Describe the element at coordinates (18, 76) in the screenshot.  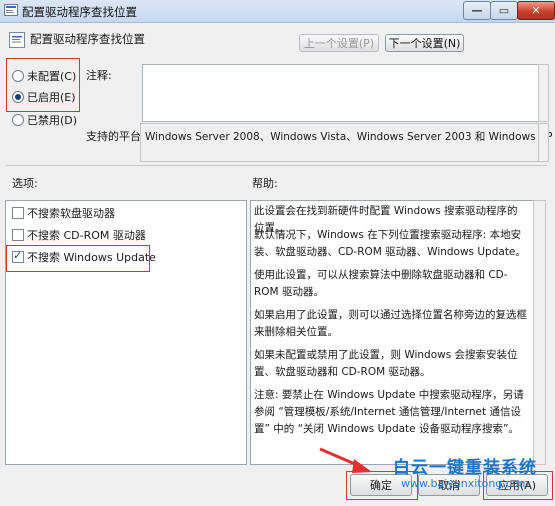
I see `radio-not-configured` at that location.